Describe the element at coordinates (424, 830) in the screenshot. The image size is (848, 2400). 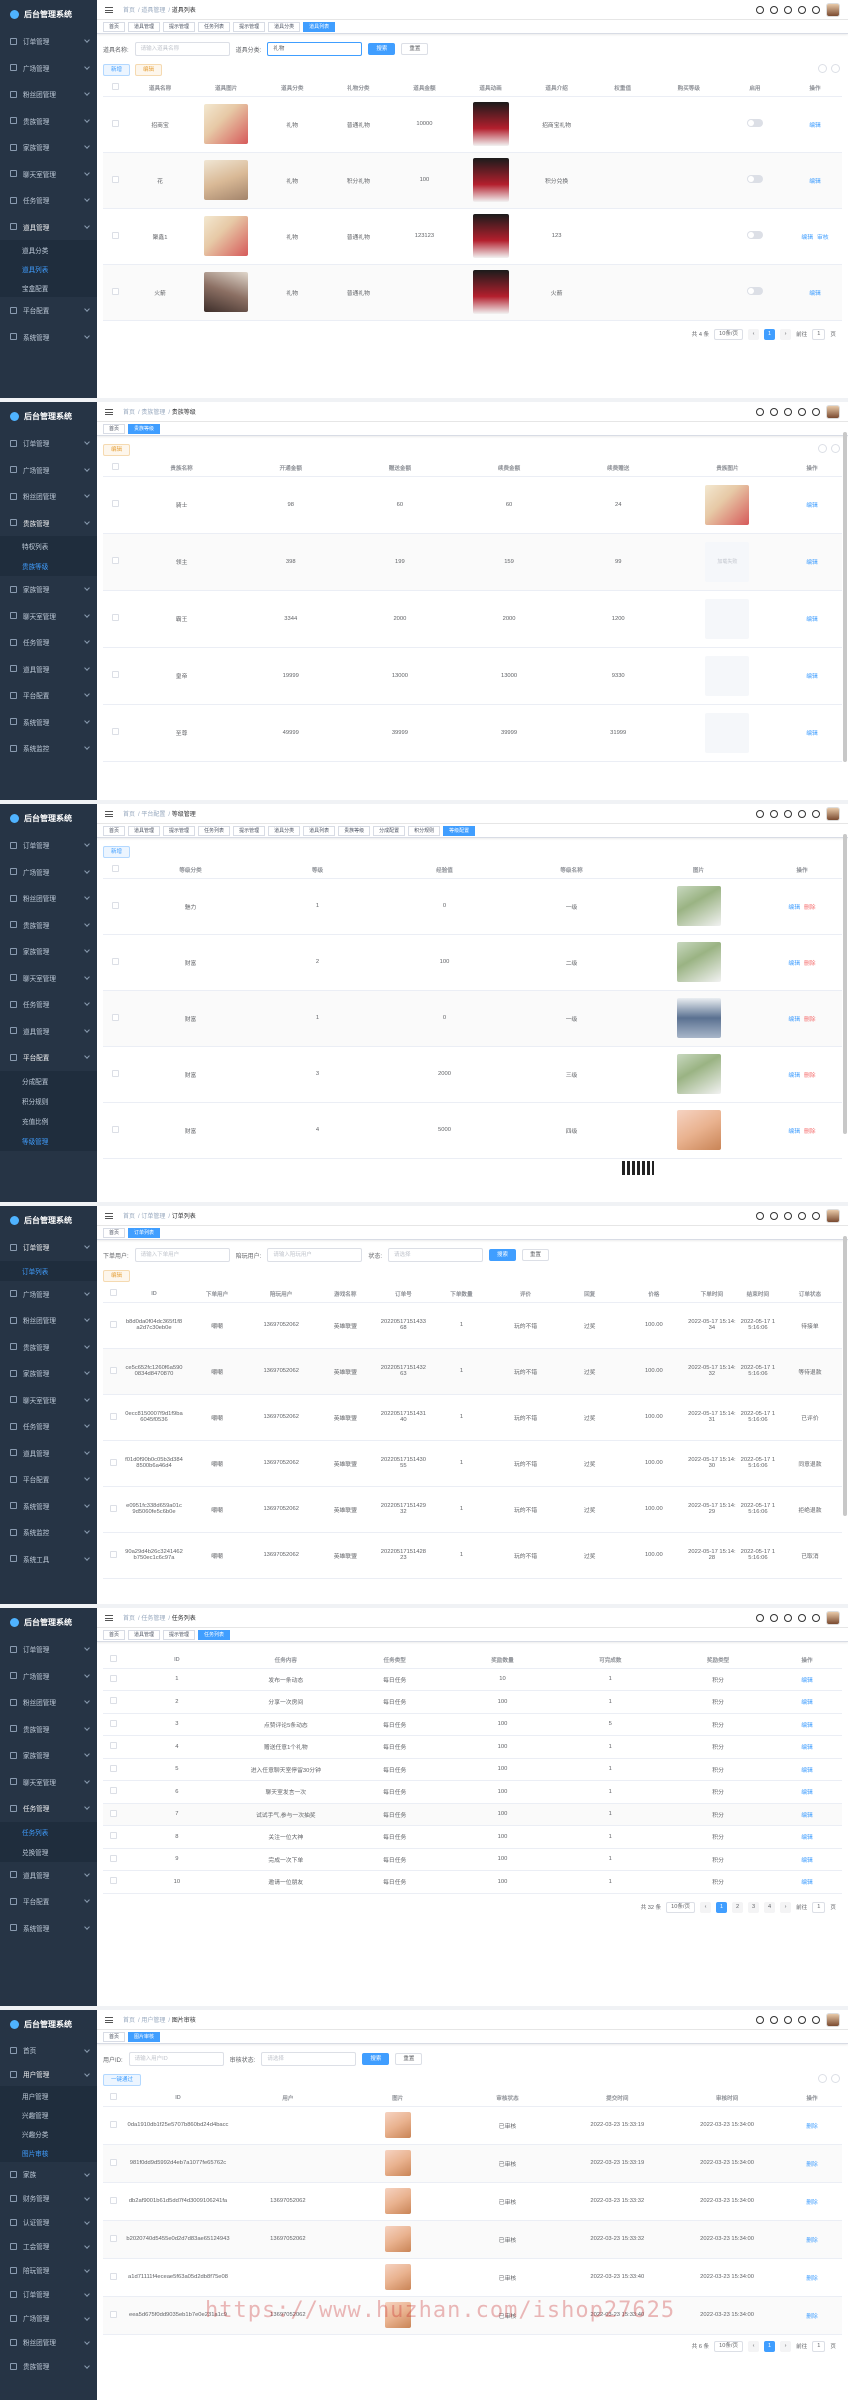
I see `tab-item: 积分规则` at that location.